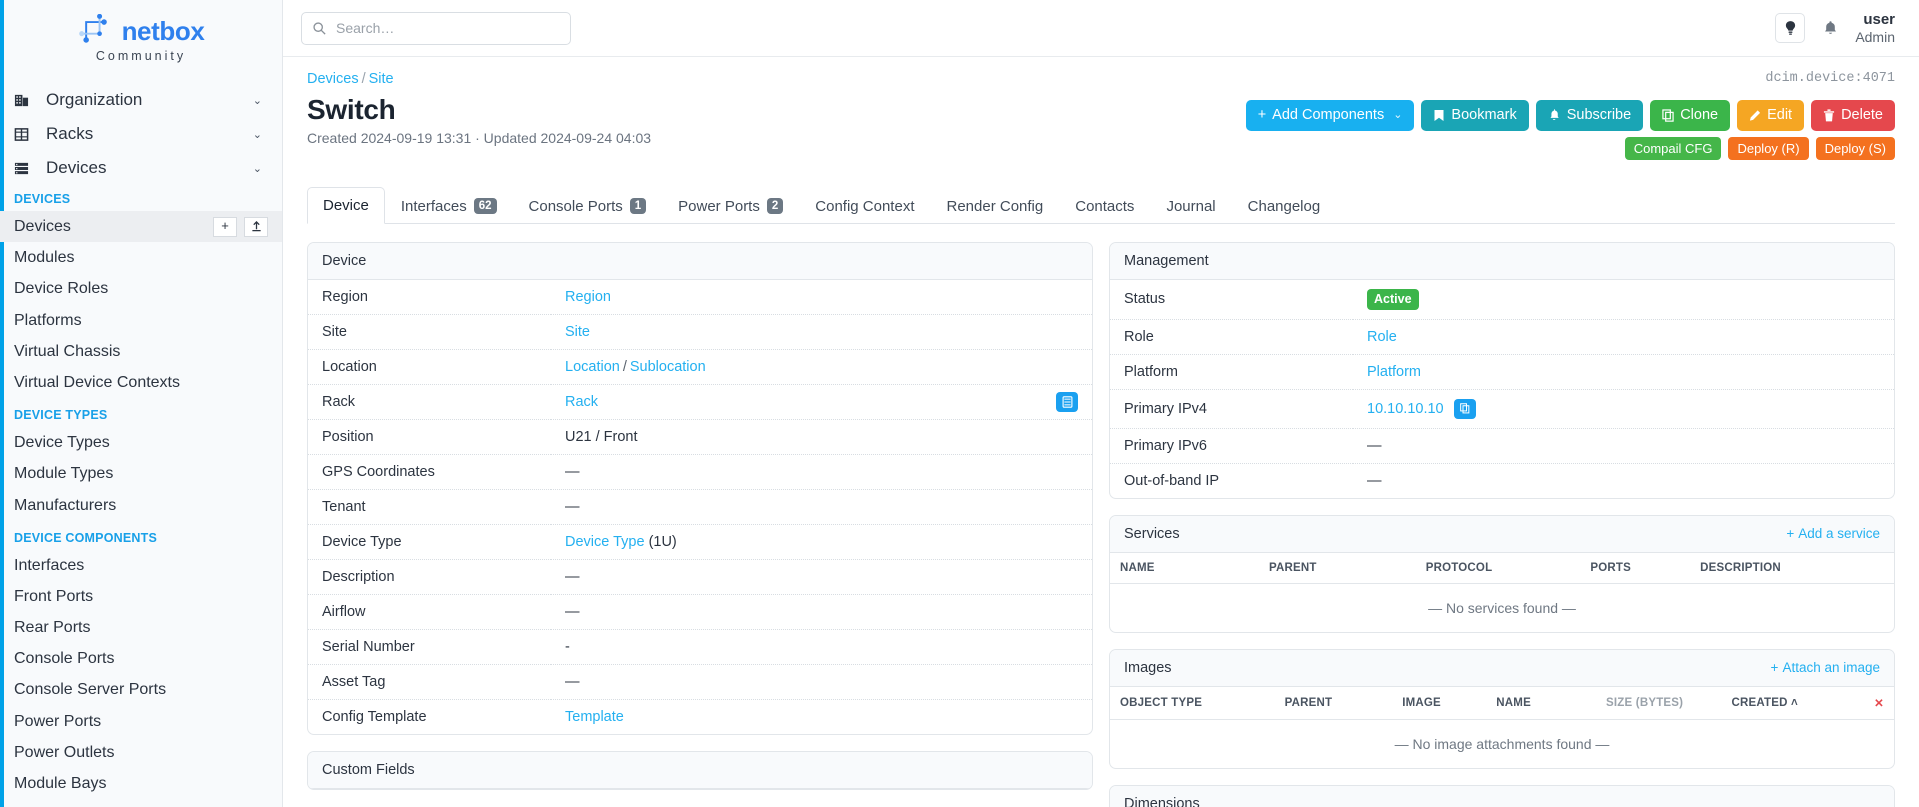 Image resolution: width=1919 pixels, height=807 pixels. I want to click on sidebar-item-rear-ports: Rear Ports, so click(141, 627).